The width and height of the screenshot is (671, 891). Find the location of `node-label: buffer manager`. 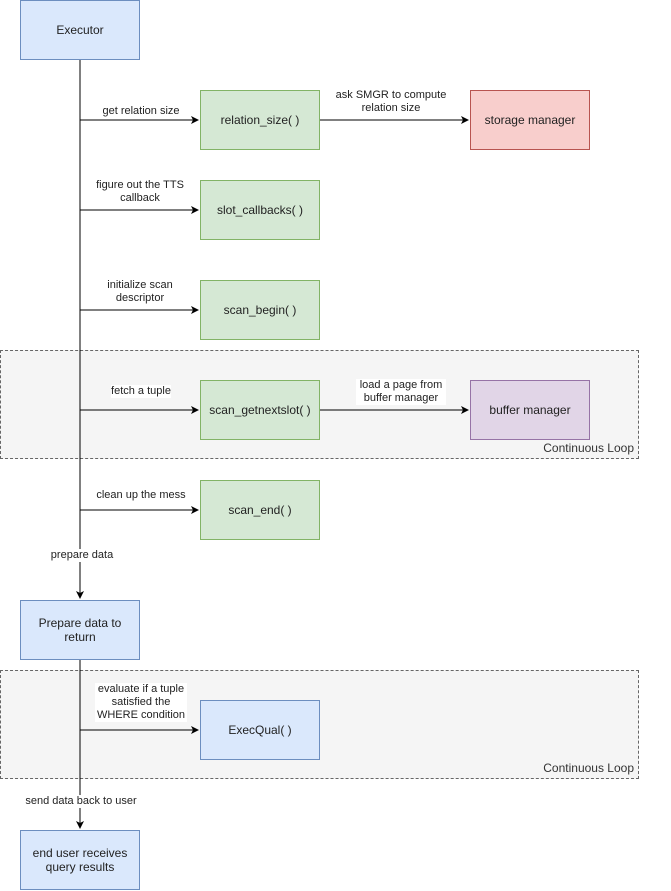

node-label: buffer manager is located at coordinates (530, 410).